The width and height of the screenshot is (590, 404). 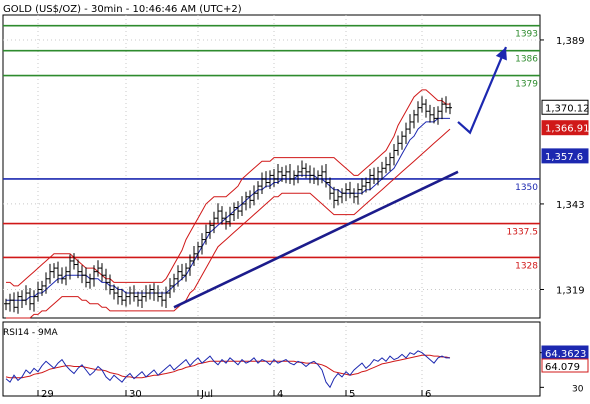 I want to click on level-label-1350: 1350, so click(x=526, y=188).